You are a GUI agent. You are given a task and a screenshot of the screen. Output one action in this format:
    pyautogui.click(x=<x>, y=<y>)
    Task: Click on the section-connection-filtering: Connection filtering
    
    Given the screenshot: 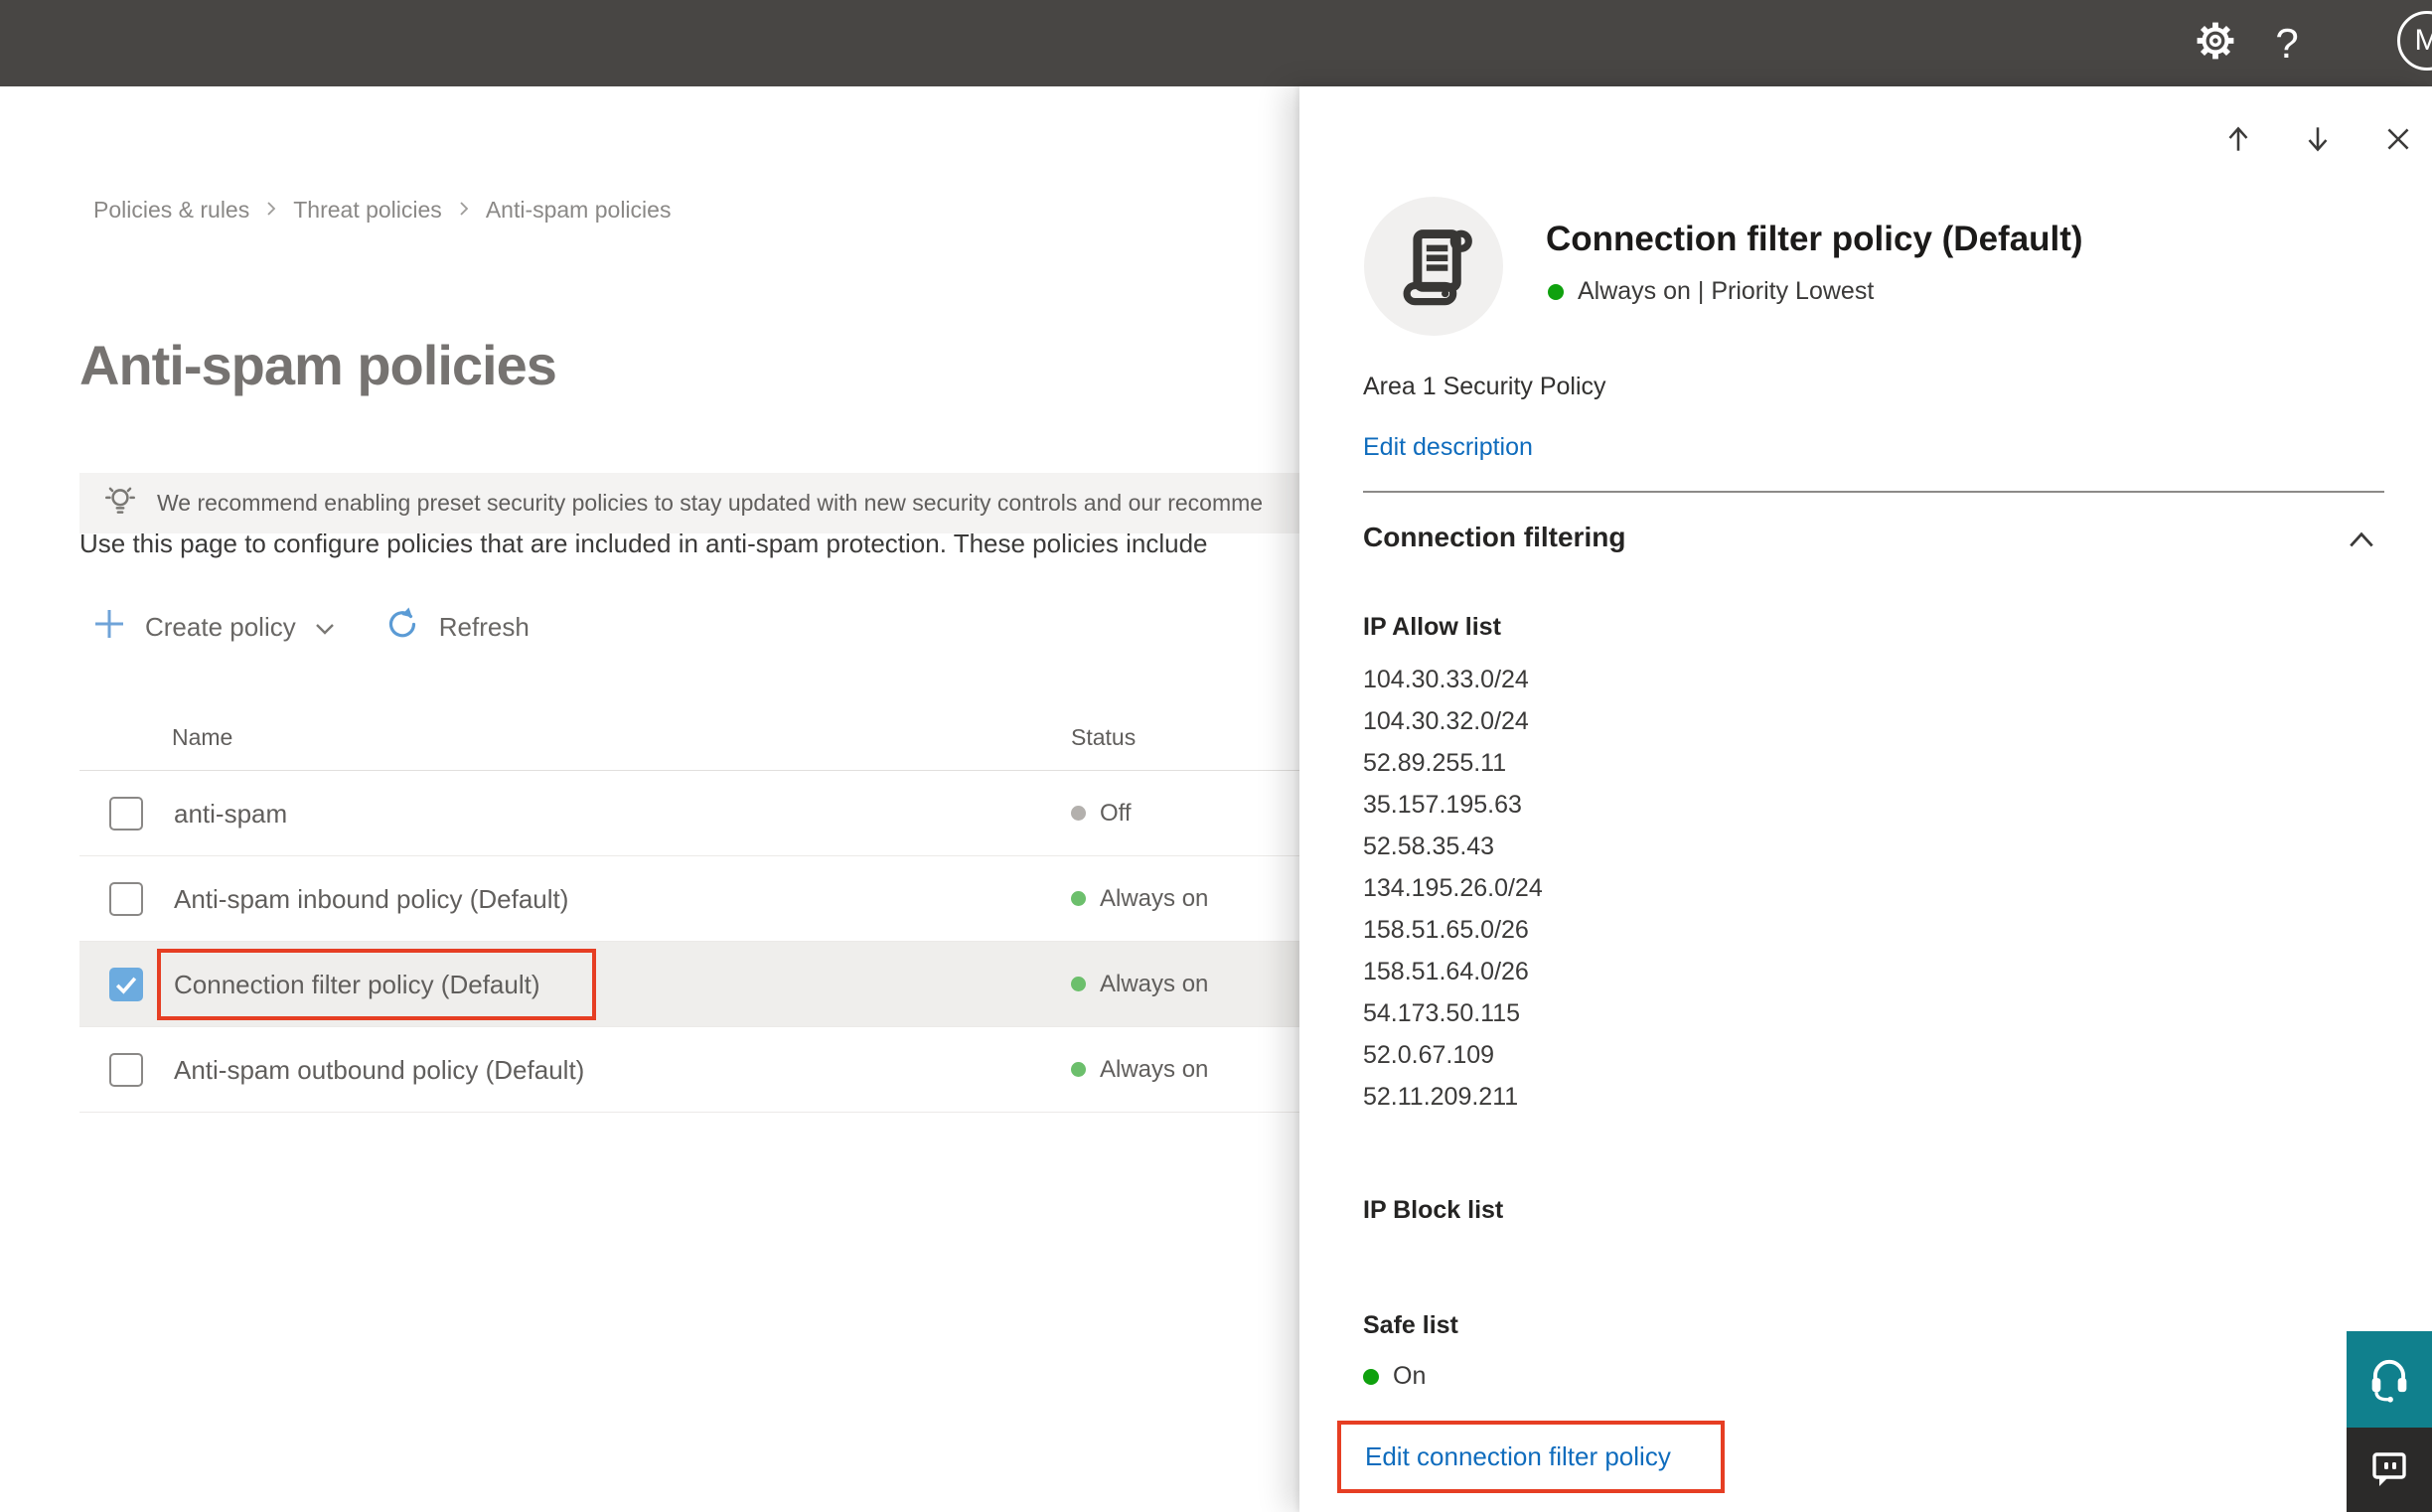 What is the action you would take?
    pyautogui.click(x=1494, y=537)
    